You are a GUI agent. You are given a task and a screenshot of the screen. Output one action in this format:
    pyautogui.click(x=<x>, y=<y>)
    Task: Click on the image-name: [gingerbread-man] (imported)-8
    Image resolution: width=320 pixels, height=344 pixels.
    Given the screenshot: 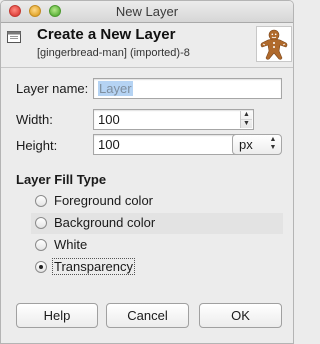 What is the action you would take?
    pyautogui.click(x=113, y=53)
    